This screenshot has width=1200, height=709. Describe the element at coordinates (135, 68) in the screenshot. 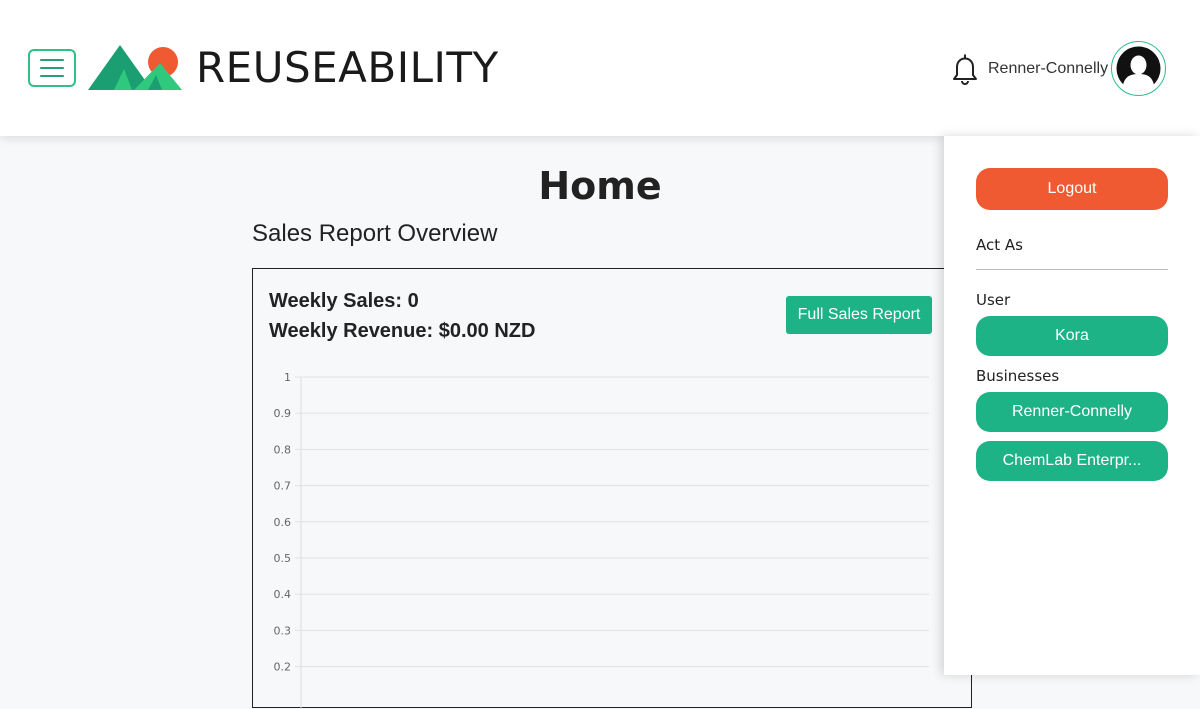

I see `mountains-sun-logo` at that location.